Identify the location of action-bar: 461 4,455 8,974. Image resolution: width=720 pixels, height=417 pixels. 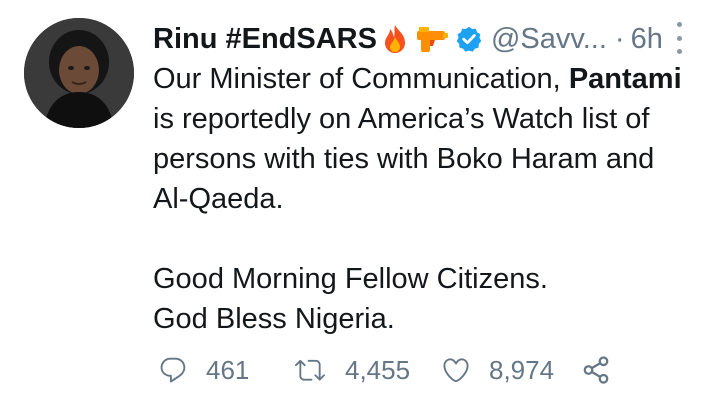
(384, 370).